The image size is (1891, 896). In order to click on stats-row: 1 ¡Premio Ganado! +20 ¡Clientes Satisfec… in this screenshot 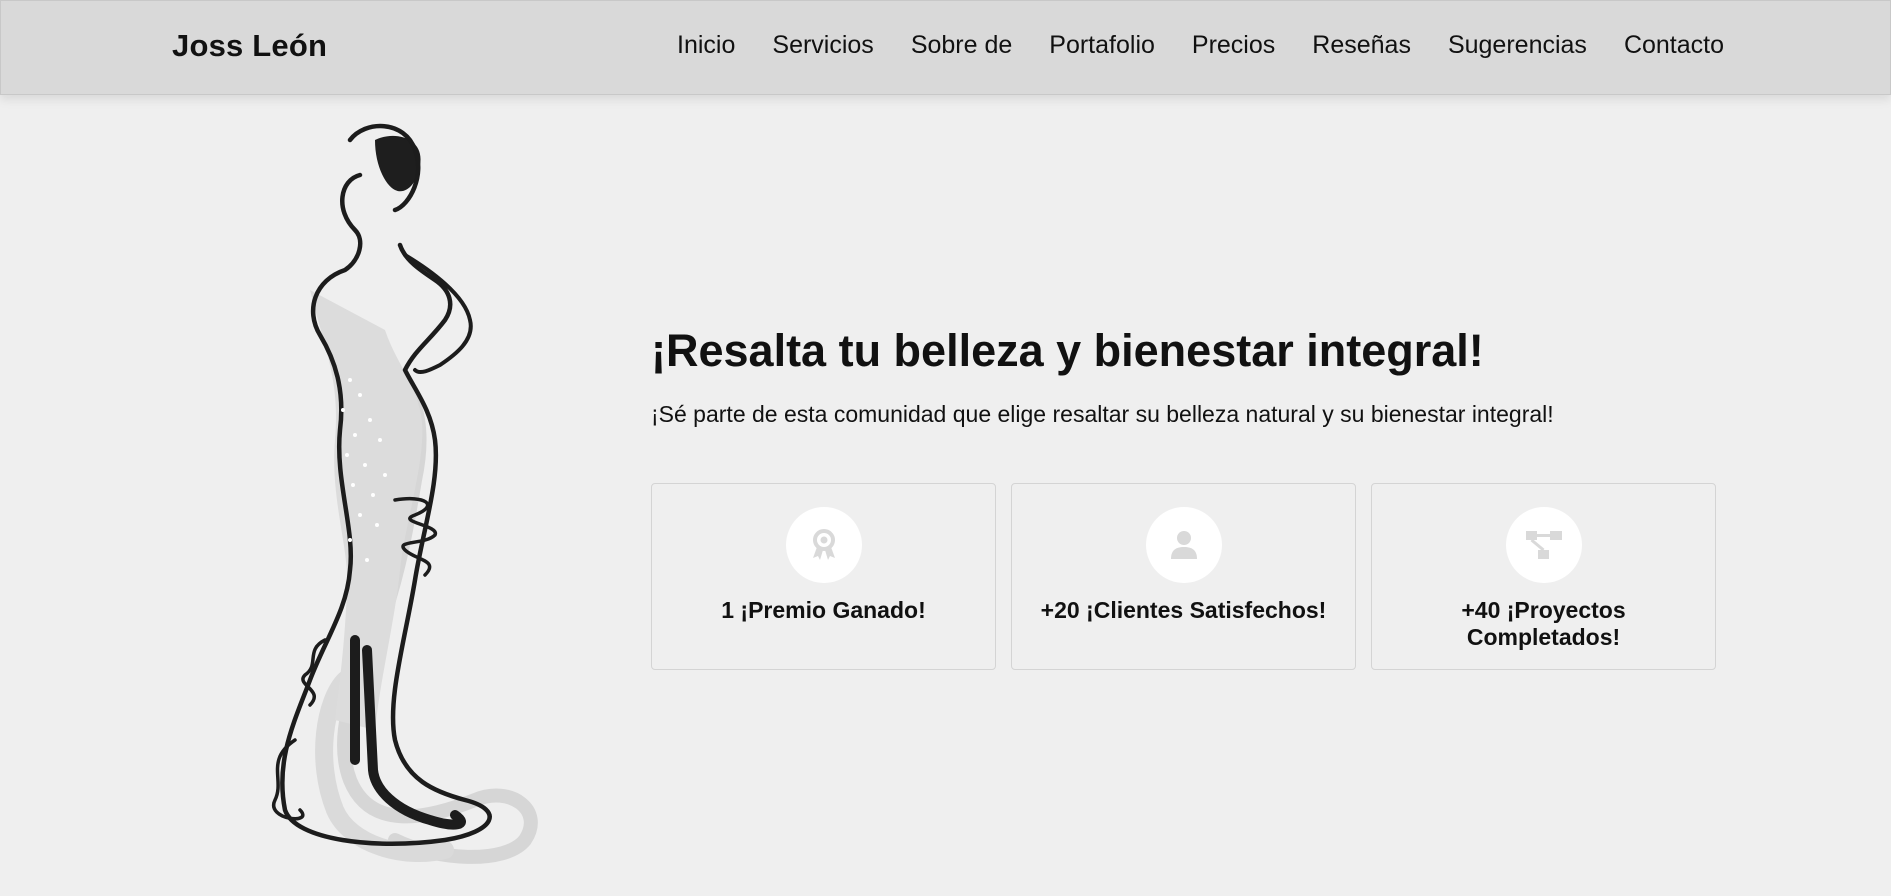, I will do `click(1183, 576)`.